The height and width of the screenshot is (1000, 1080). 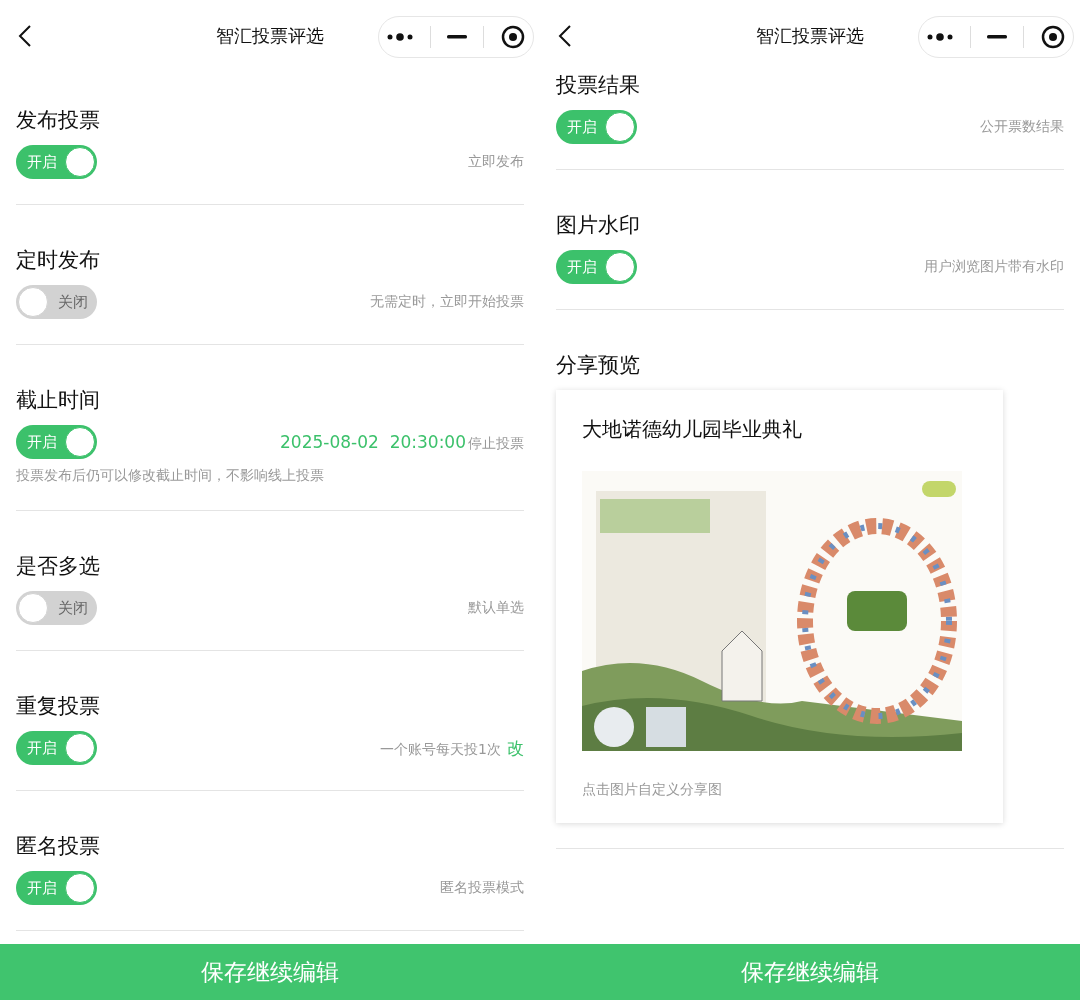 I want to click on setting-note: 用户浏览图片带有水印, so click(x=994, y=267).